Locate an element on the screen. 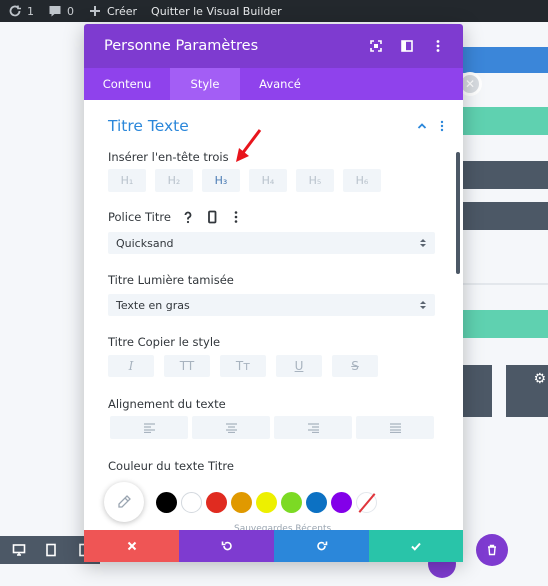  gear-icon: ⚙ is located at coordinates (539, 394).